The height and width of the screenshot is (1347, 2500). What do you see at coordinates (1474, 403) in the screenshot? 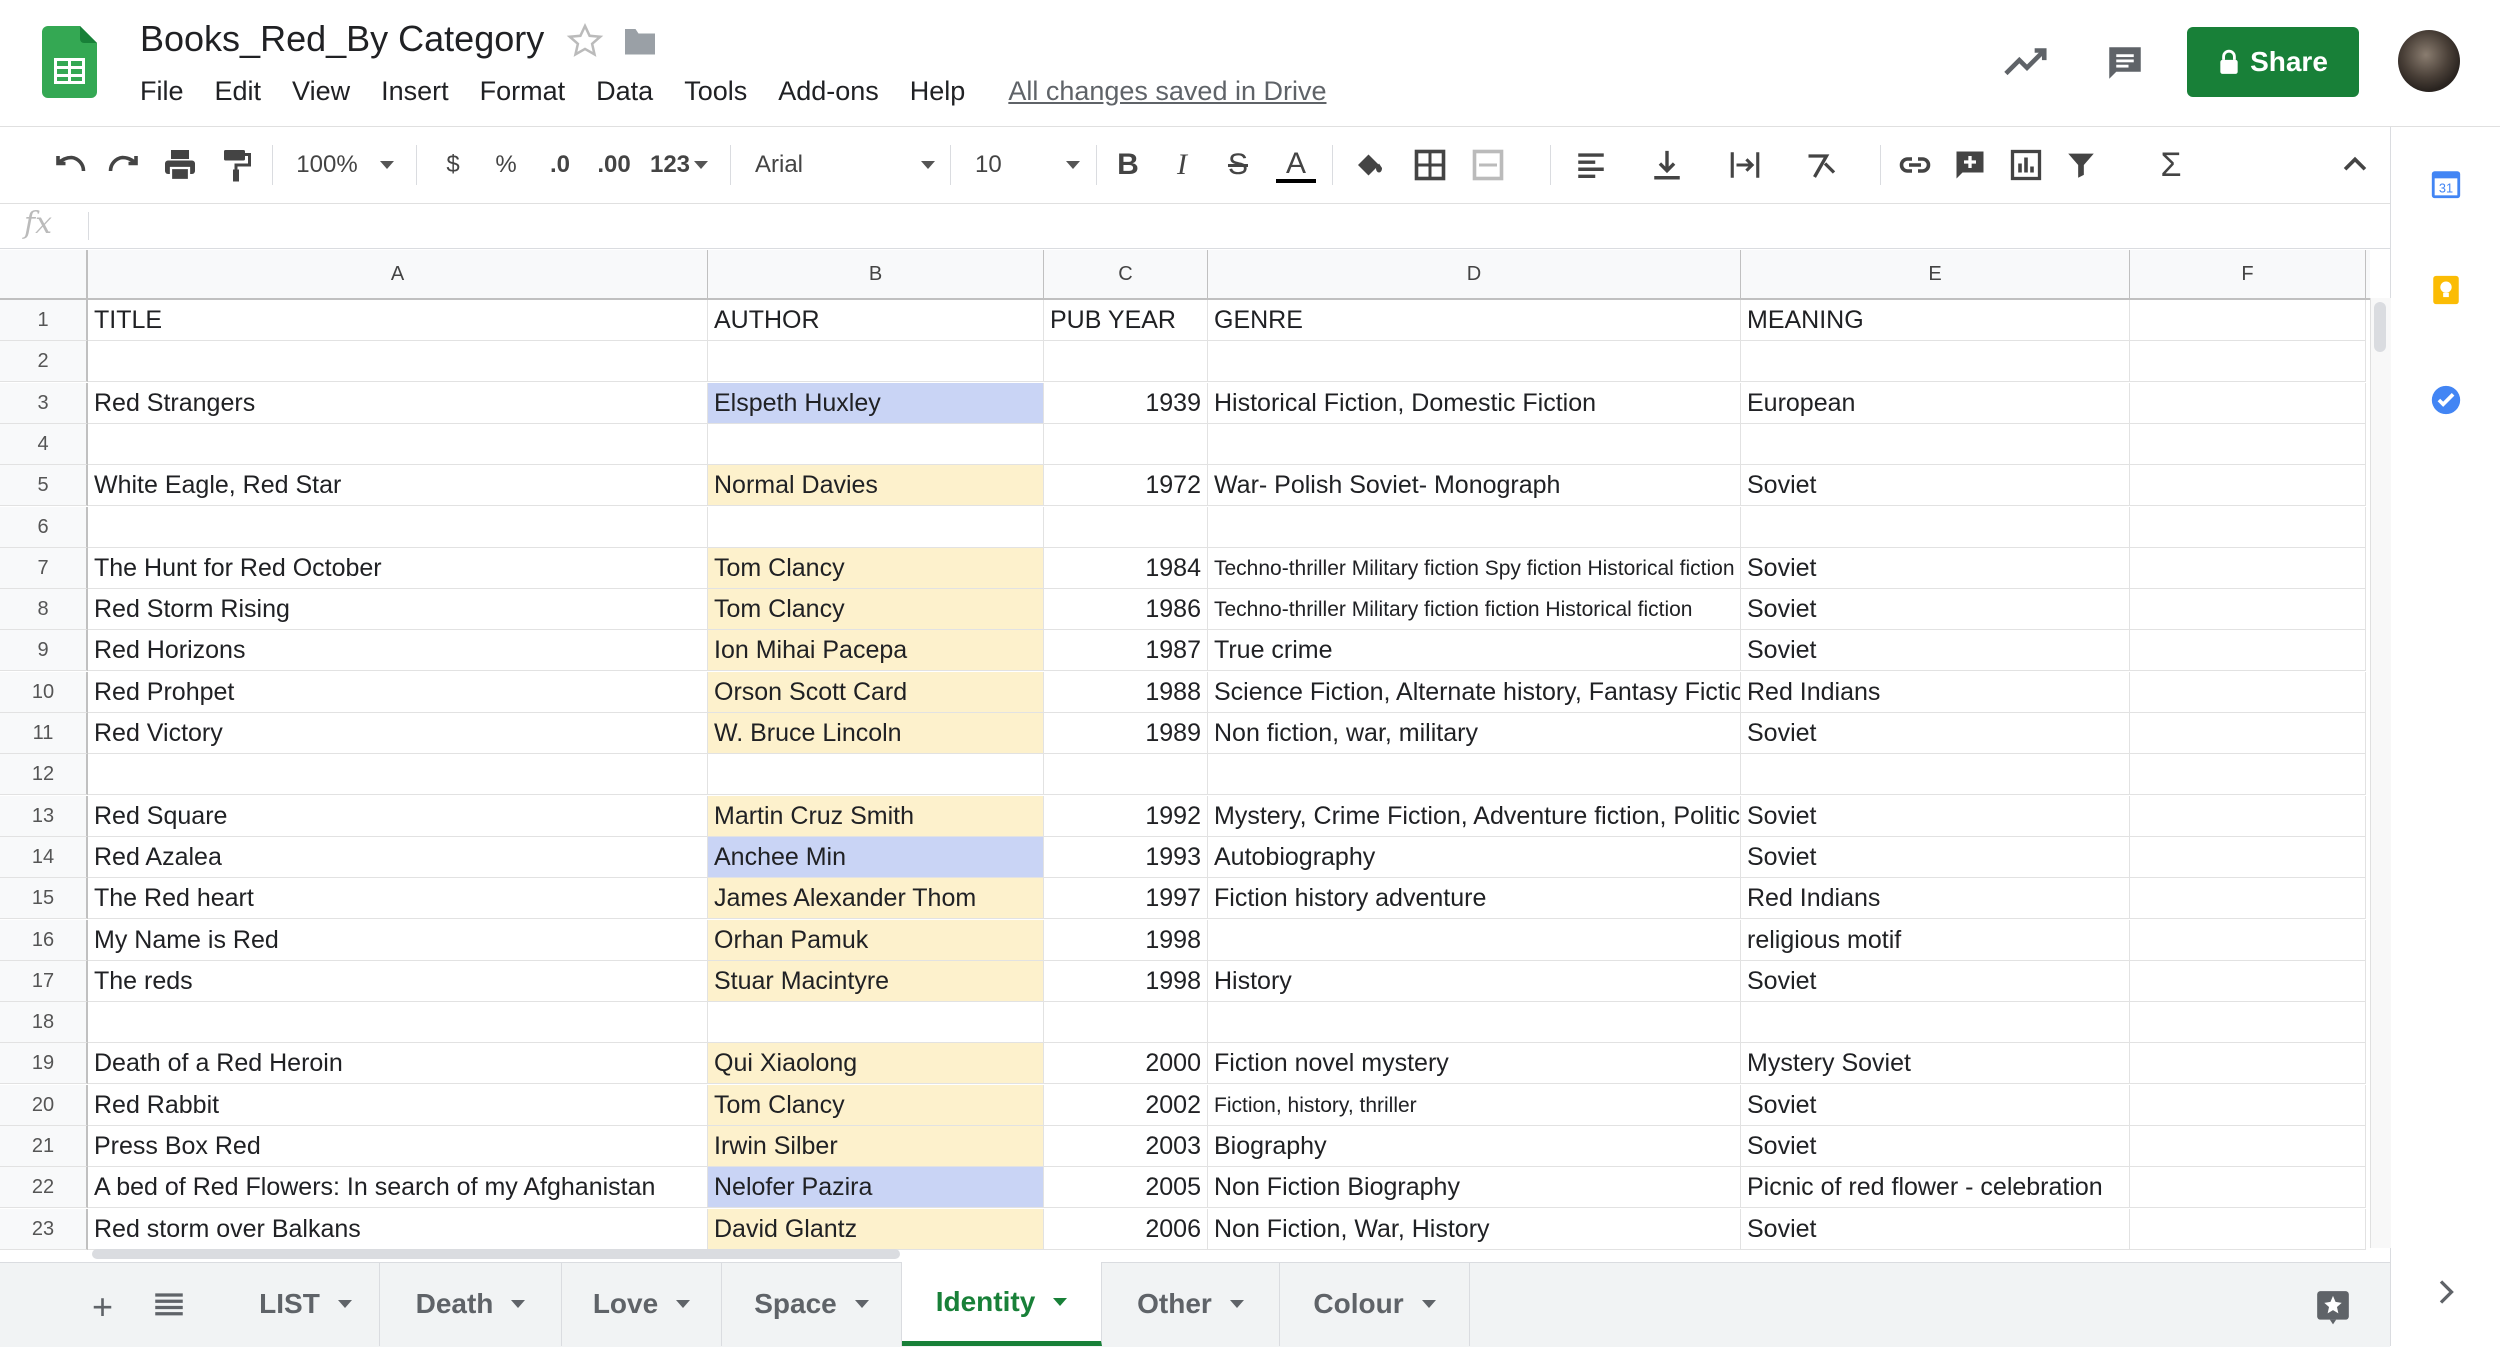
I see `cell-d: Historical Fiction, Domestic Fiction` at bounding box center [1474, 403].